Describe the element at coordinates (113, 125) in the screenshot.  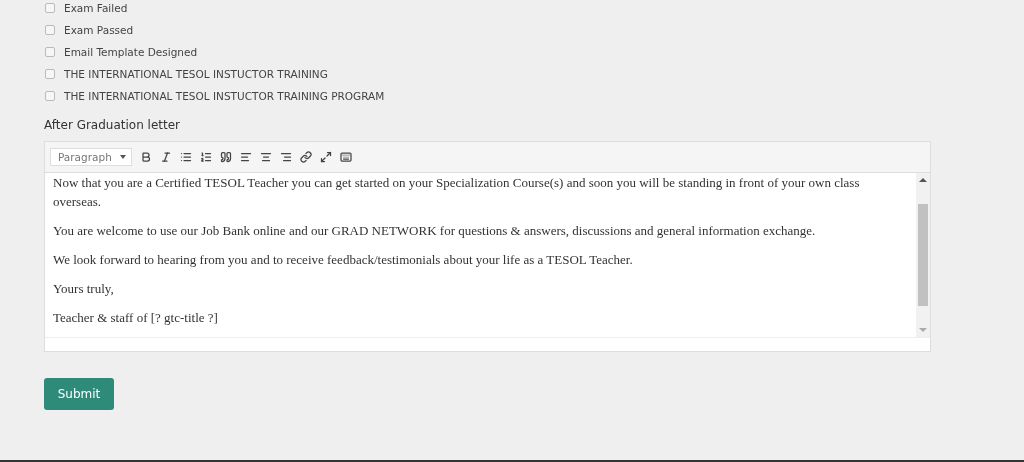
I see `field-label: After Graduation letter` at that location.